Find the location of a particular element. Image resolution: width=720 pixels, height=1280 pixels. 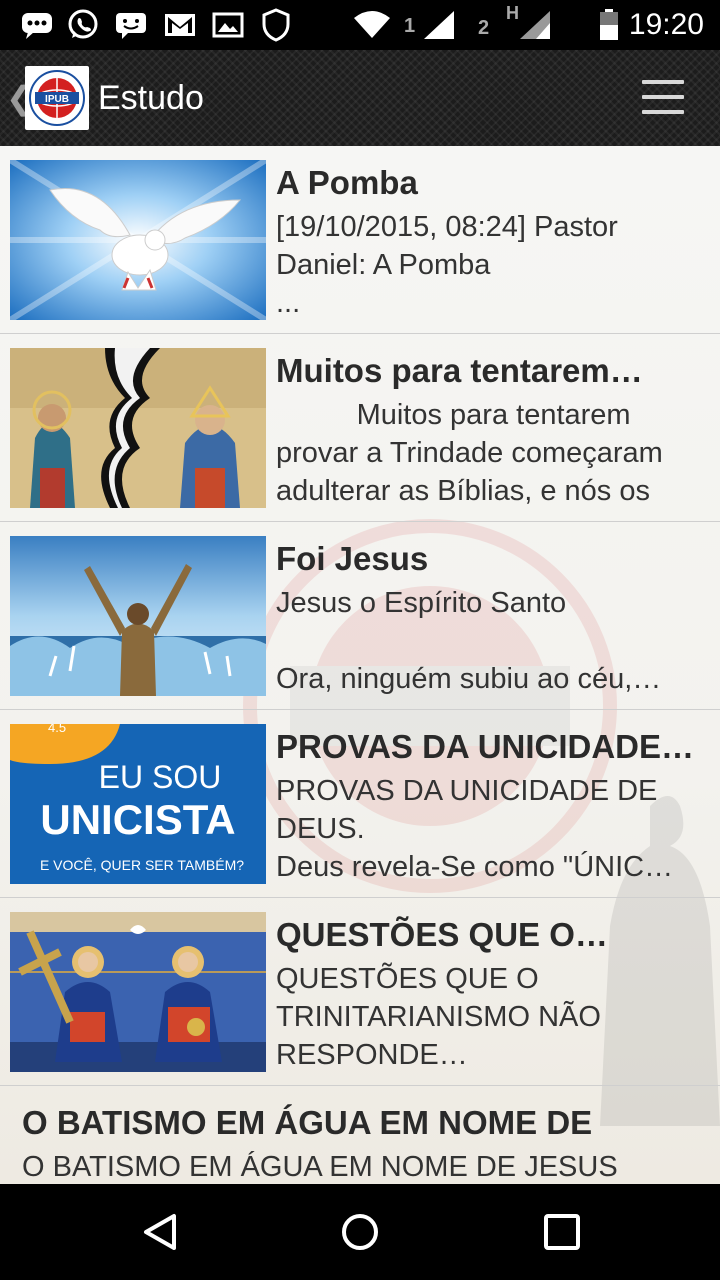

wifi-icon is located at coordinates (372, 25).